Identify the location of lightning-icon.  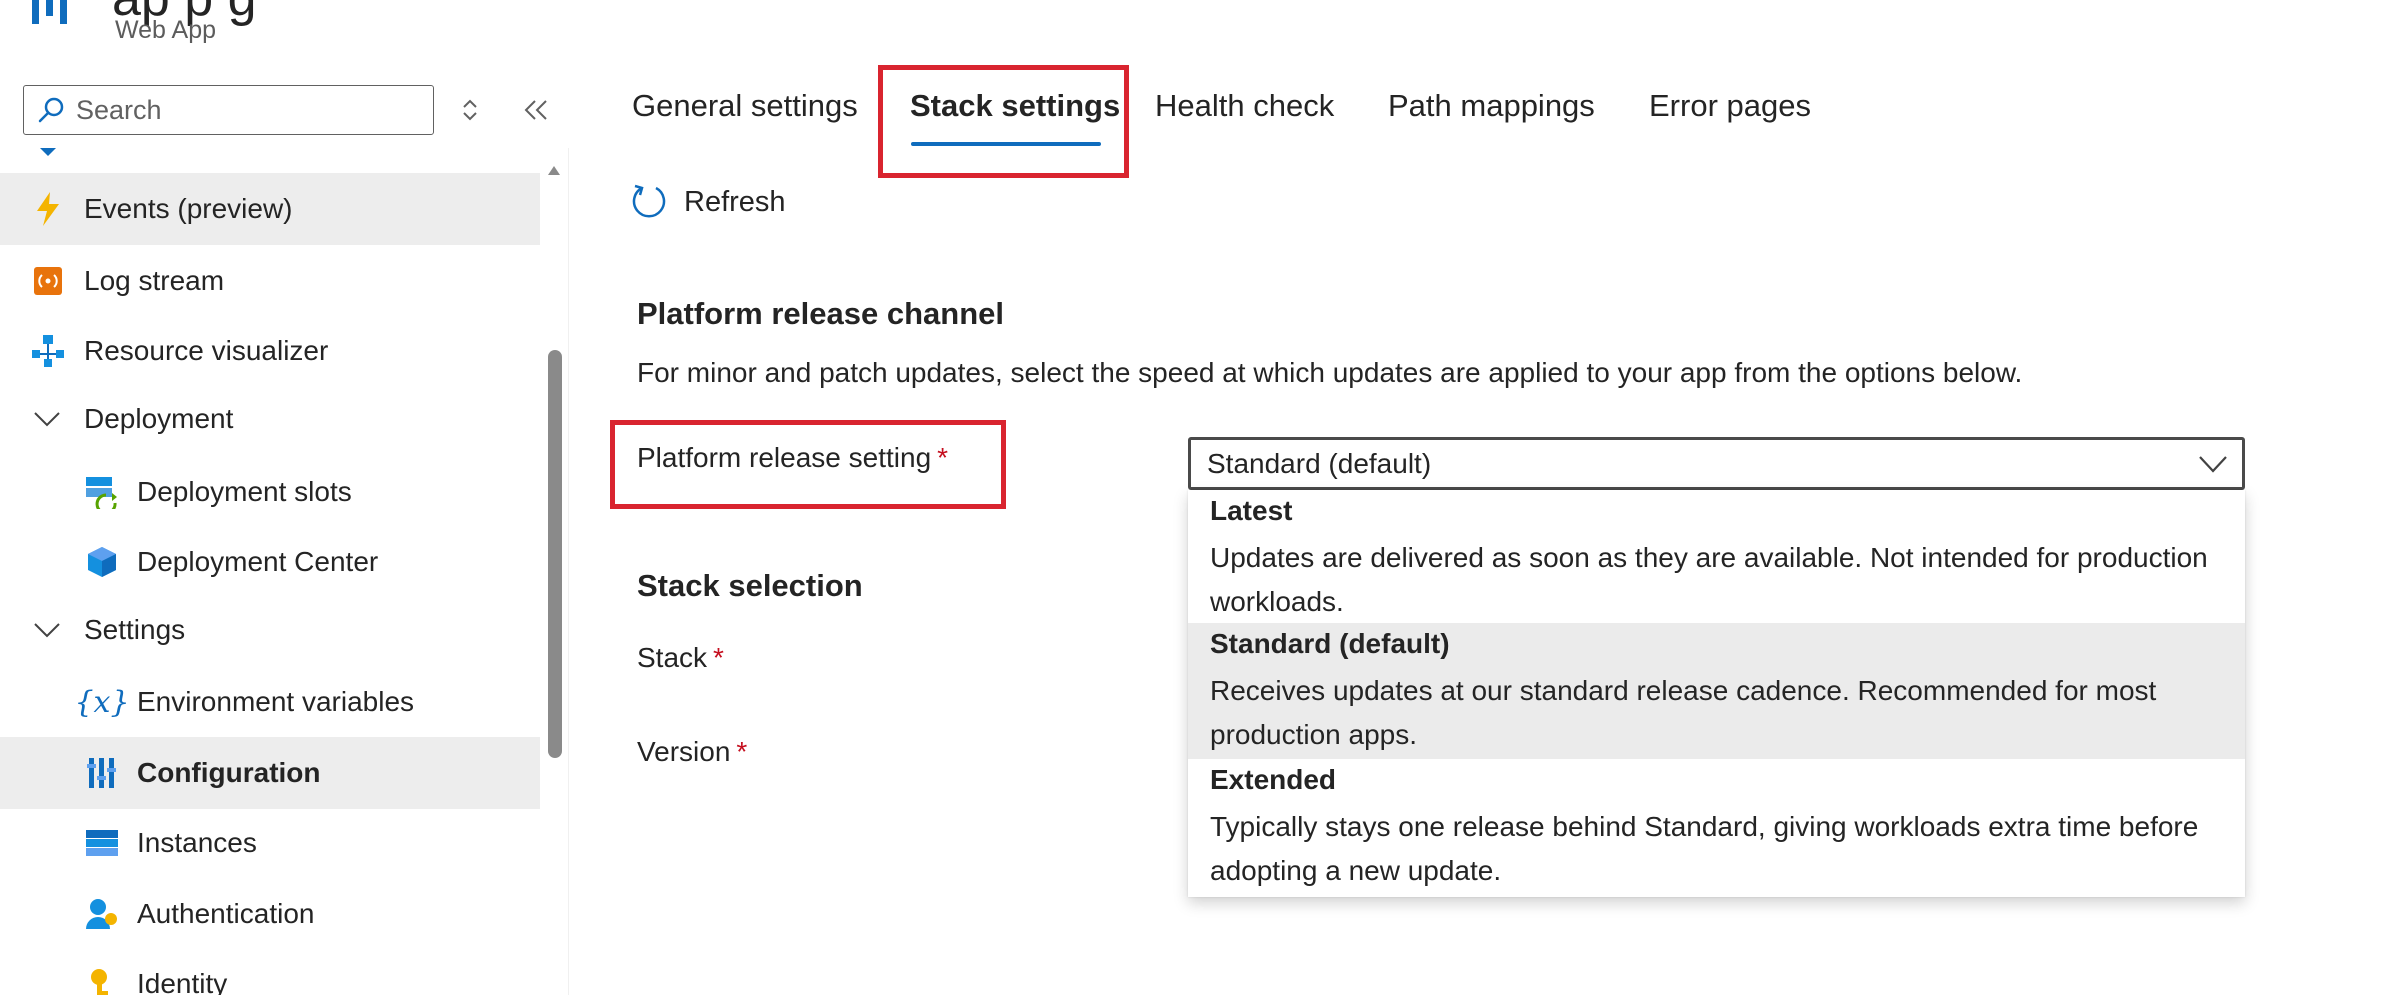
(48, 209).